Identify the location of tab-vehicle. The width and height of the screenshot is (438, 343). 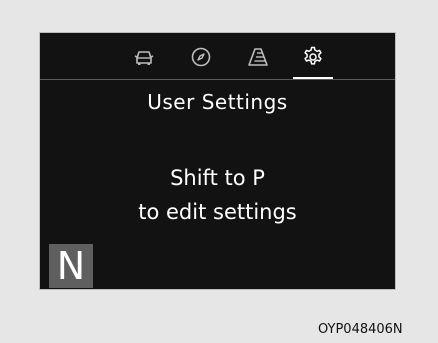
(144, 57).